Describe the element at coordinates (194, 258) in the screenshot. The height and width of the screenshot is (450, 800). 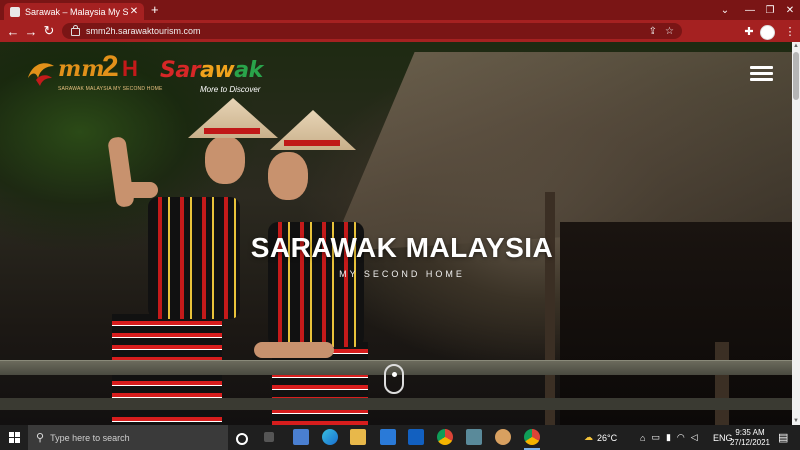
I see `woman-left-outfit` at that location.